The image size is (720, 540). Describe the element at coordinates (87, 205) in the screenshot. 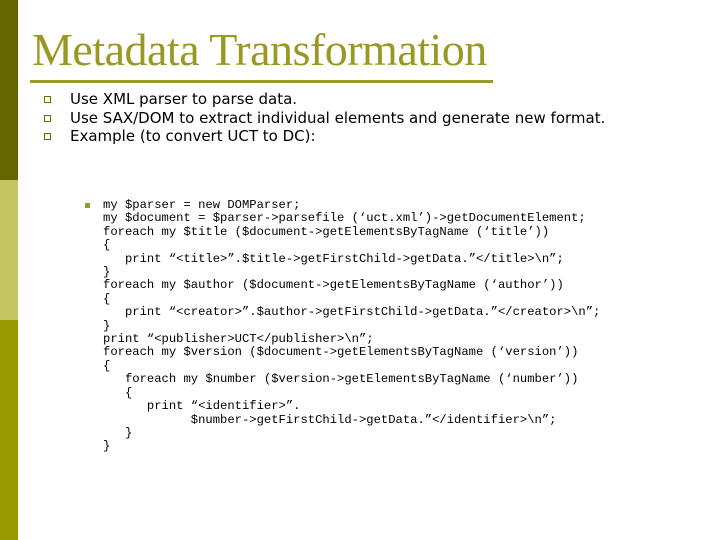

I see `filled-square-bullet-icon` at that location.